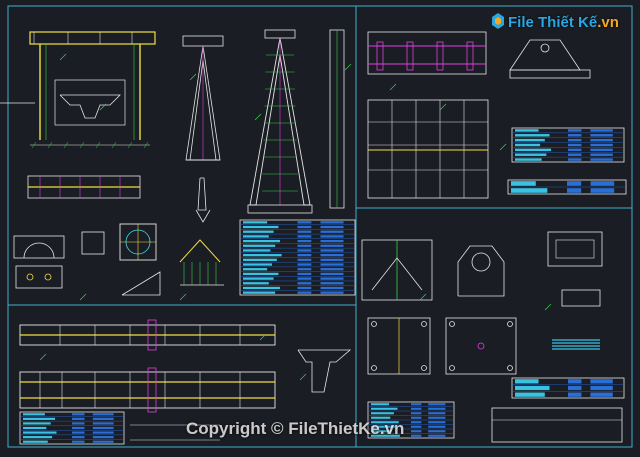 The image size is (640, 457). I want to click on bearing-plan, so click(39, 277).